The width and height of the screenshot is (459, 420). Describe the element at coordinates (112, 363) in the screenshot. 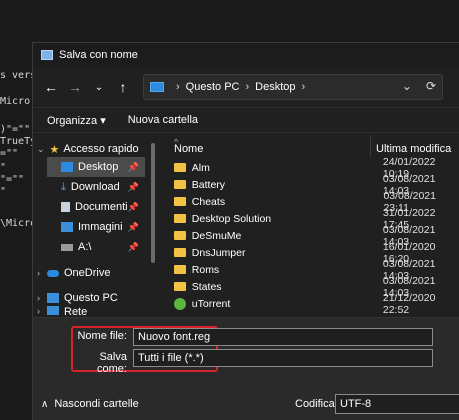

I see `savetype-label: Salva come:` at that location.